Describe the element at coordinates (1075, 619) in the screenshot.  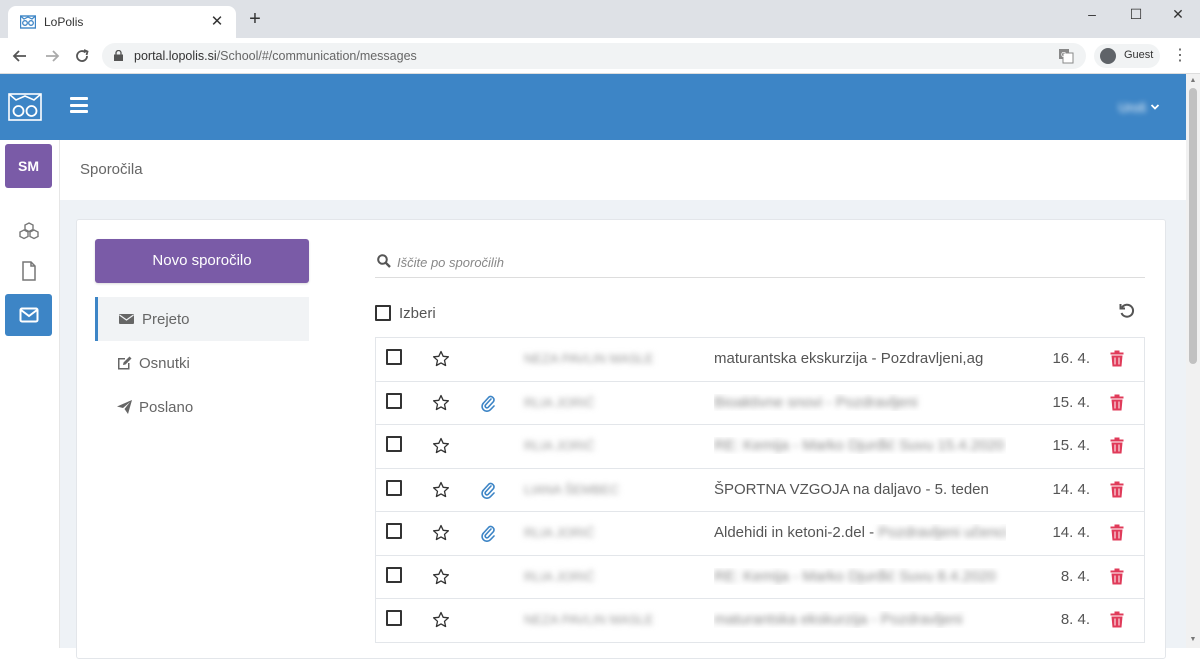
I see `message-date: 8. 4.` at that location.